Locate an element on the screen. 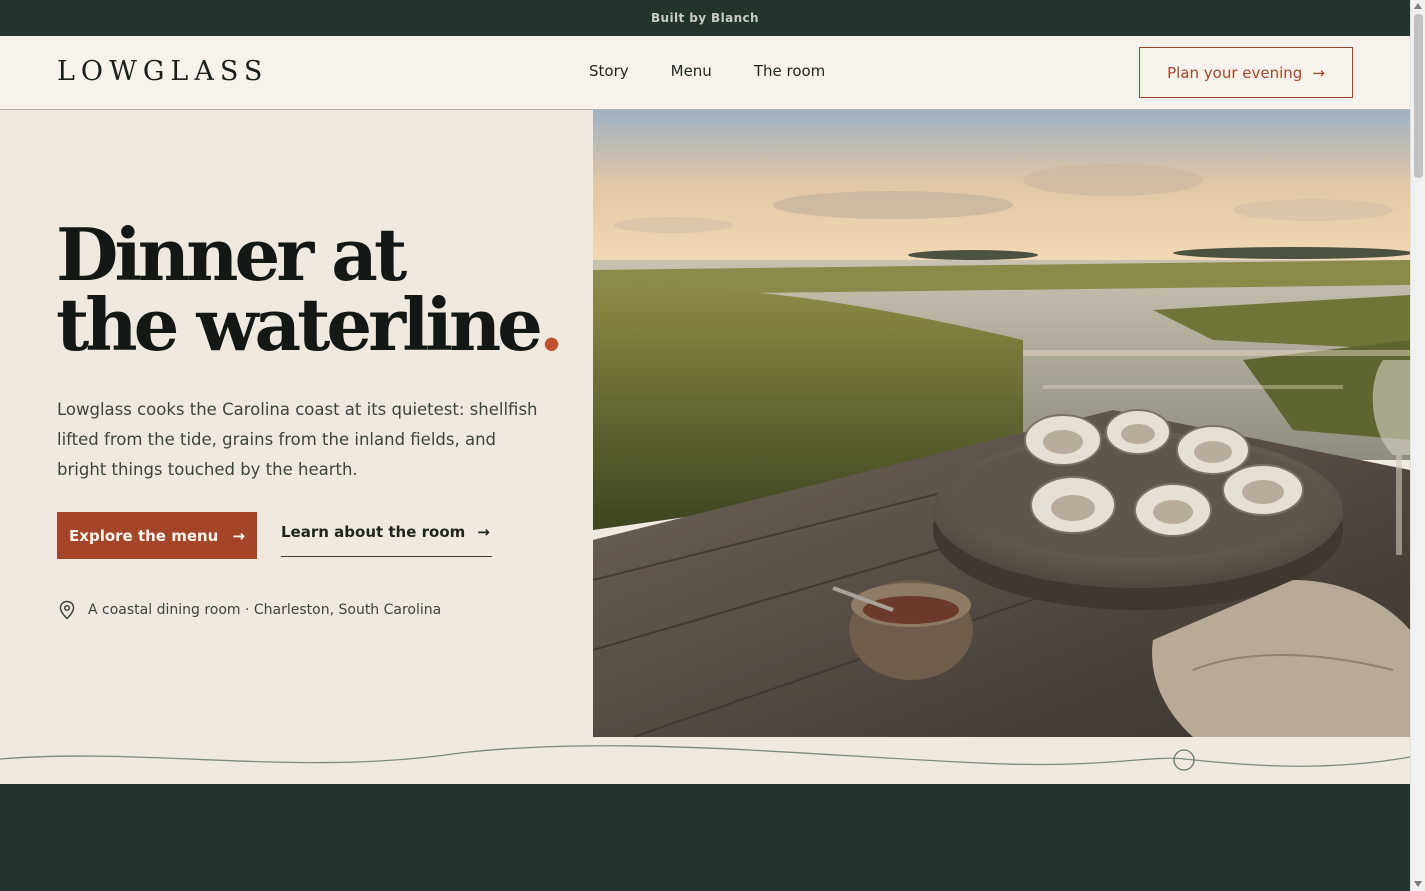  next-section is located at coordinates (705, 837).